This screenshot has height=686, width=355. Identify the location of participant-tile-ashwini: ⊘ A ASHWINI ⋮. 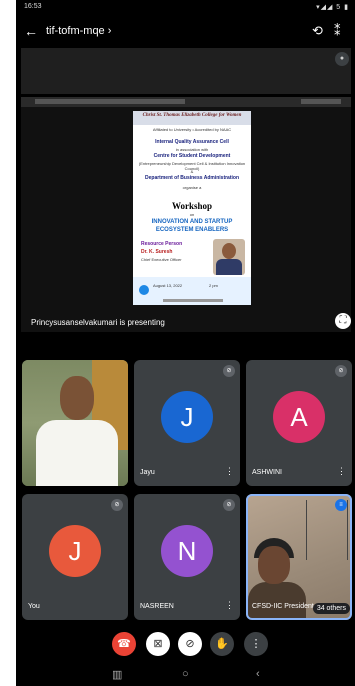
(299, 423).